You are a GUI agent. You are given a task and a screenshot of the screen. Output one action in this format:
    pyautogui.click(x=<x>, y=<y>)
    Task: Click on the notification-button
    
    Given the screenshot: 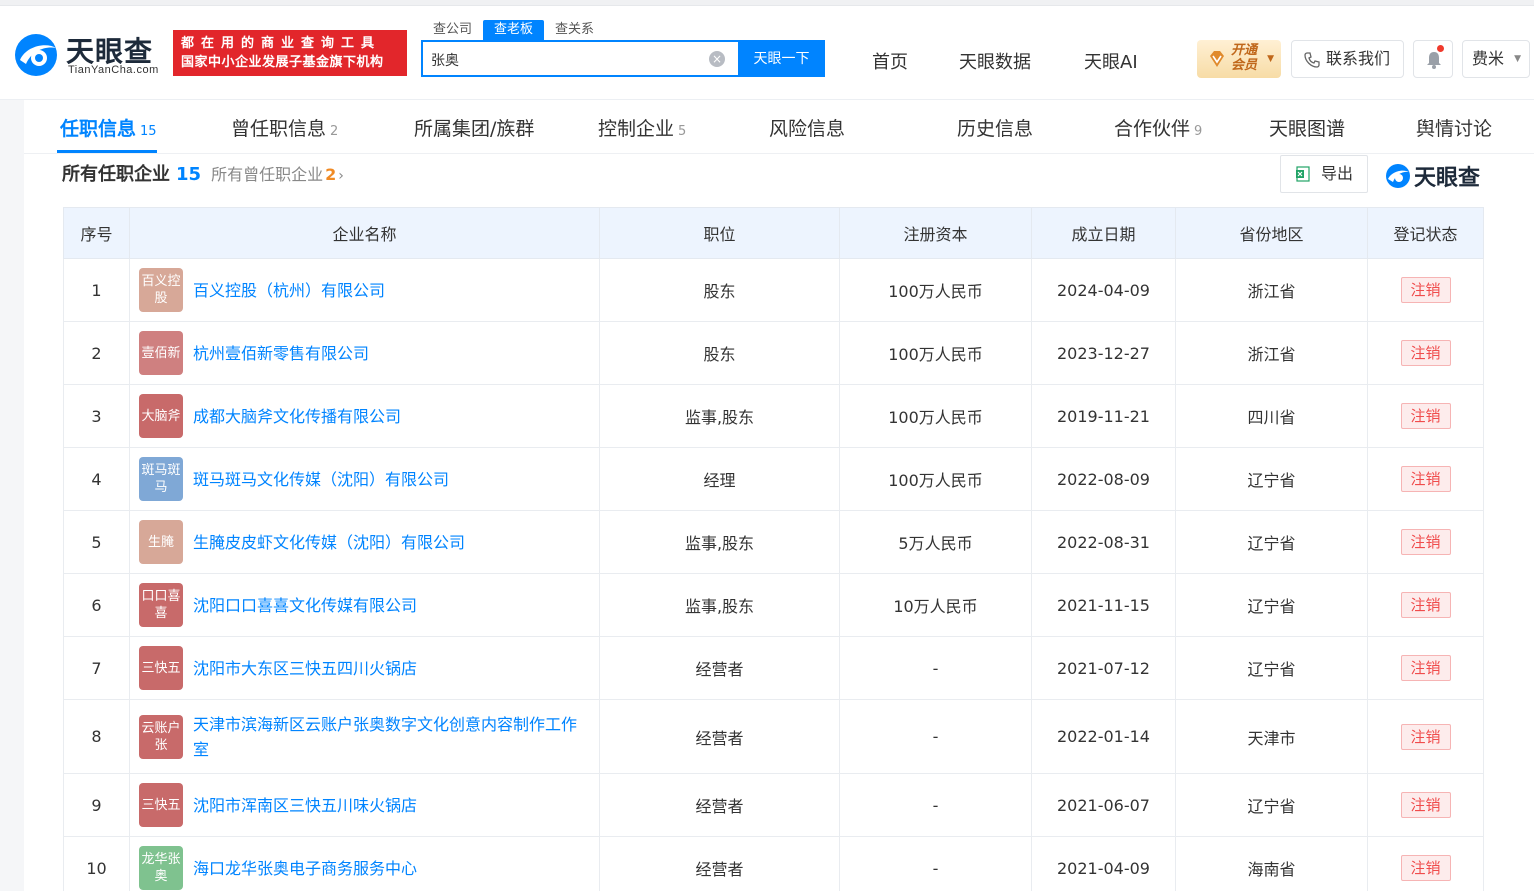 What is the action you would take?
    pyautogui.click(x=1433, y=59)
    